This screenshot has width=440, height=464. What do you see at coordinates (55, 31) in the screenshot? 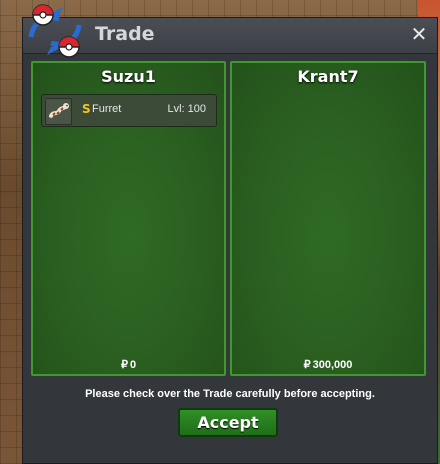
I see `trade-pokeball-logo-icon` at bounding box center [55, 31].